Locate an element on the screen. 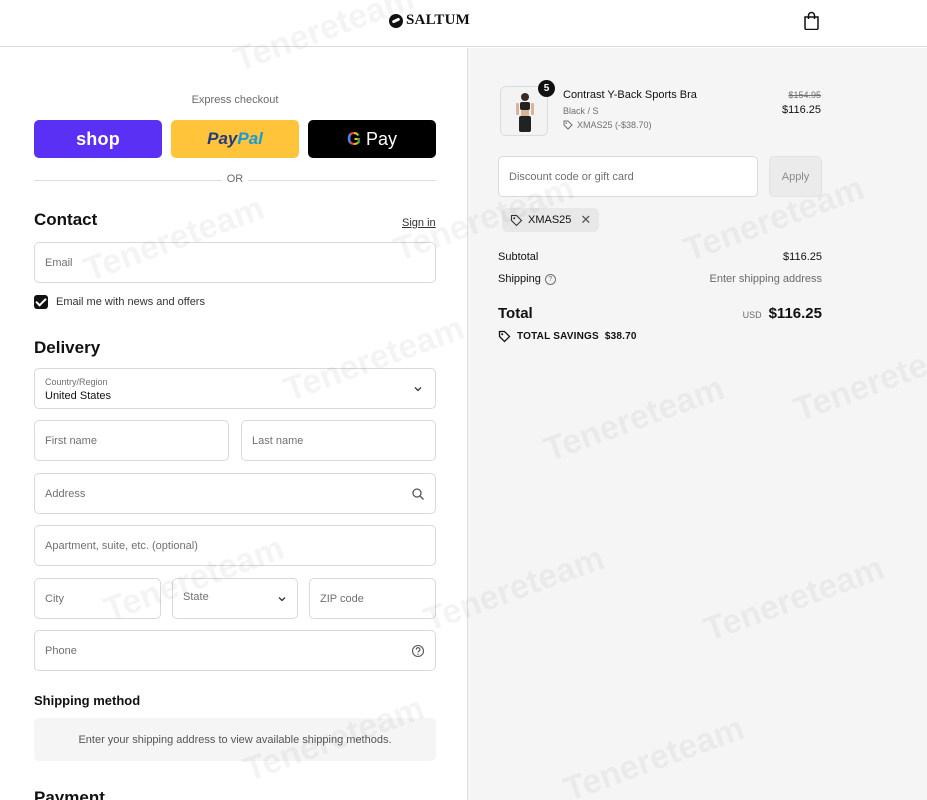  total-savings: TOTAL SAVINGS $38.70 is located at coordinates (567, 336).